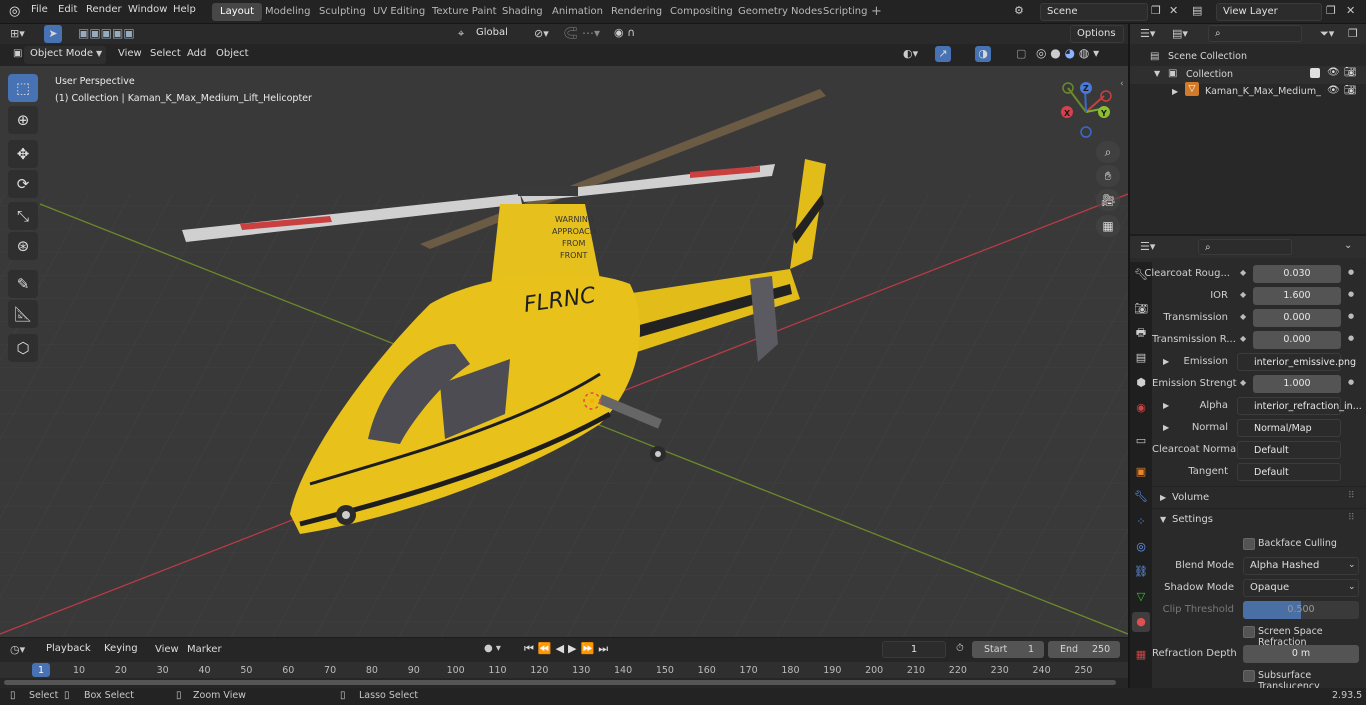 Image resolution: width=1366 pixels, height=705 pixels. What do you see at coordinates (232, 53) in the screenshot?
I see `header-object-menu: Object` at bounding box center [232, 53].